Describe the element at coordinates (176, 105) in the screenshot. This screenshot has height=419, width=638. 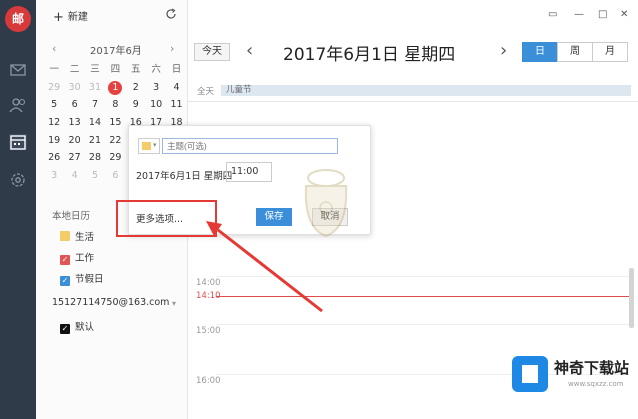
I see `mini-calendar-day: 11` at that location.